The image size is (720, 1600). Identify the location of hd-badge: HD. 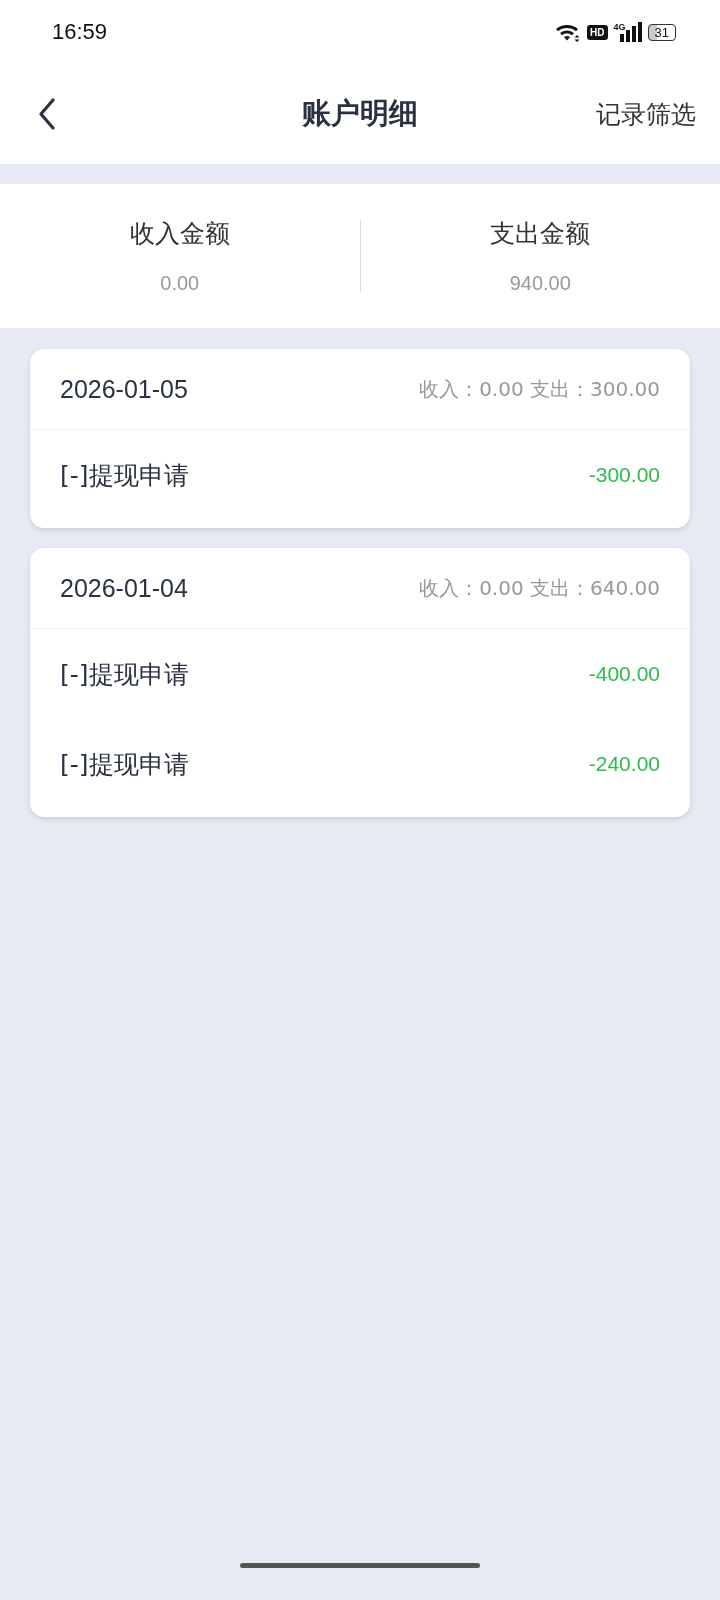
(597, 32).